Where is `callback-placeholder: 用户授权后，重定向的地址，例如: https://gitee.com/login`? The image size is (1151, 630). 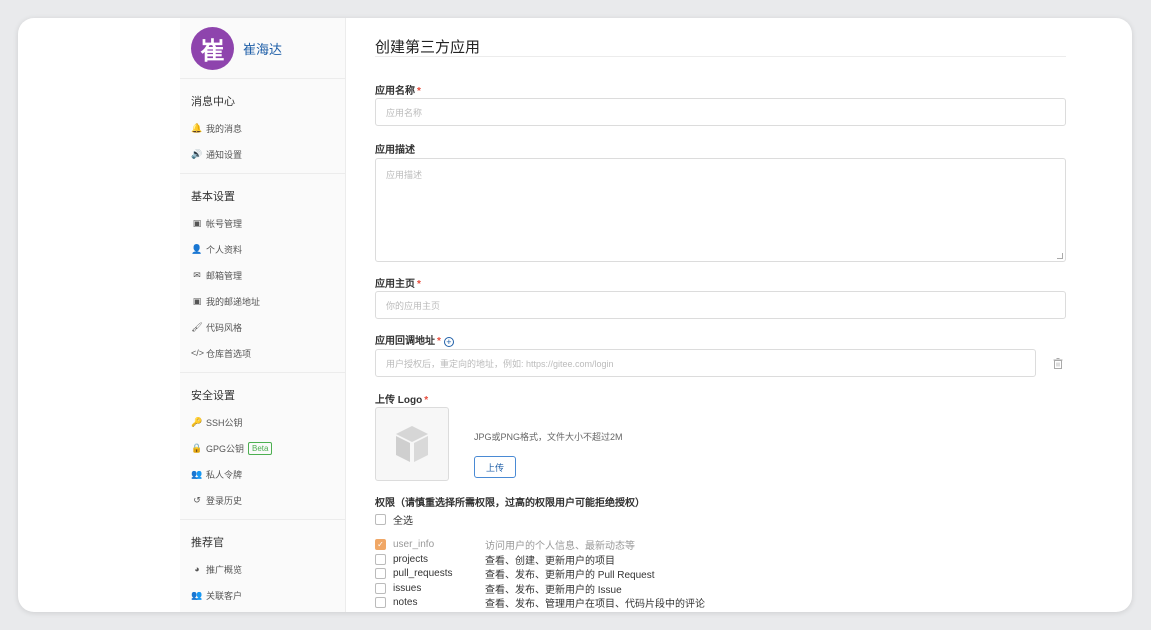
callback-placeholder: 用户授权后，重定向的地址，例如: https://gitee.com/login is located at coordinates (500, 363).